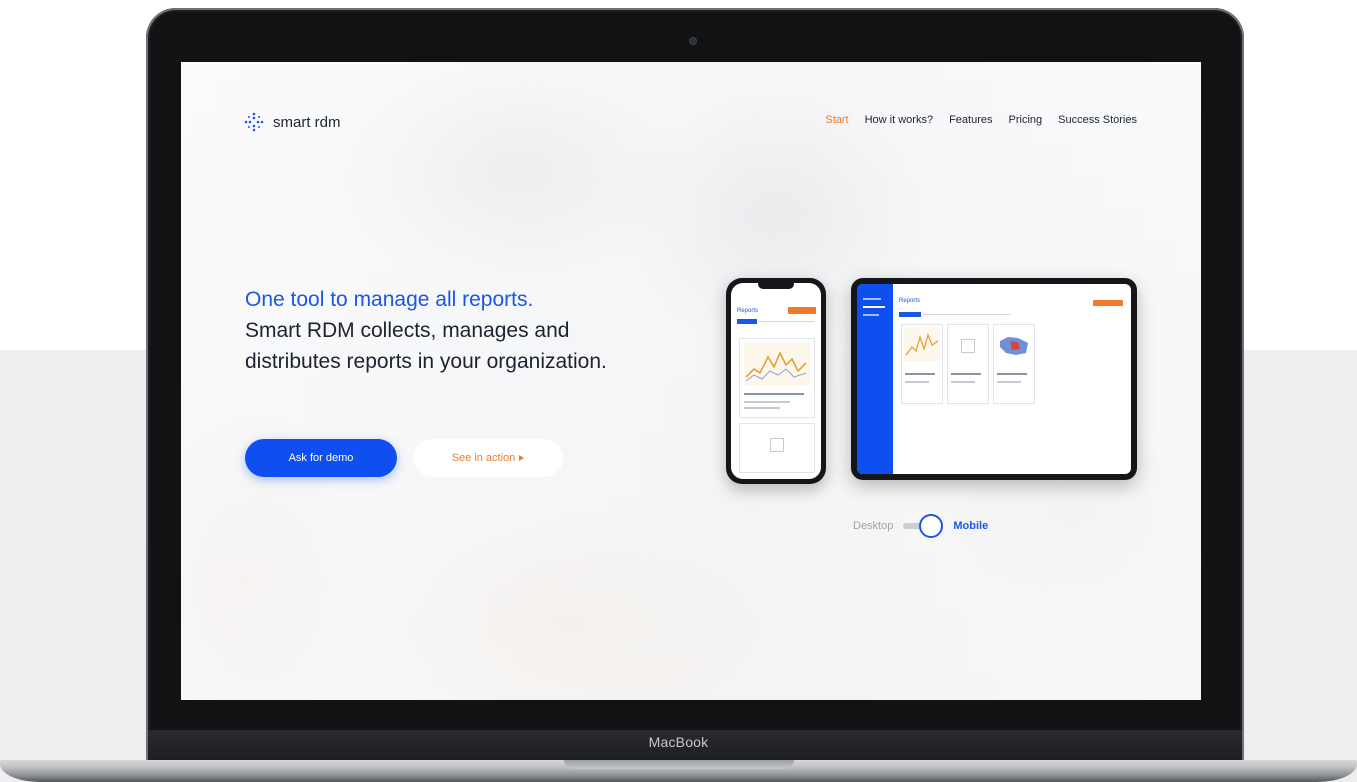  Describe the element at coordinates (873, 526) in the screenshot. I see `desktop-label: Desktop` at that location.